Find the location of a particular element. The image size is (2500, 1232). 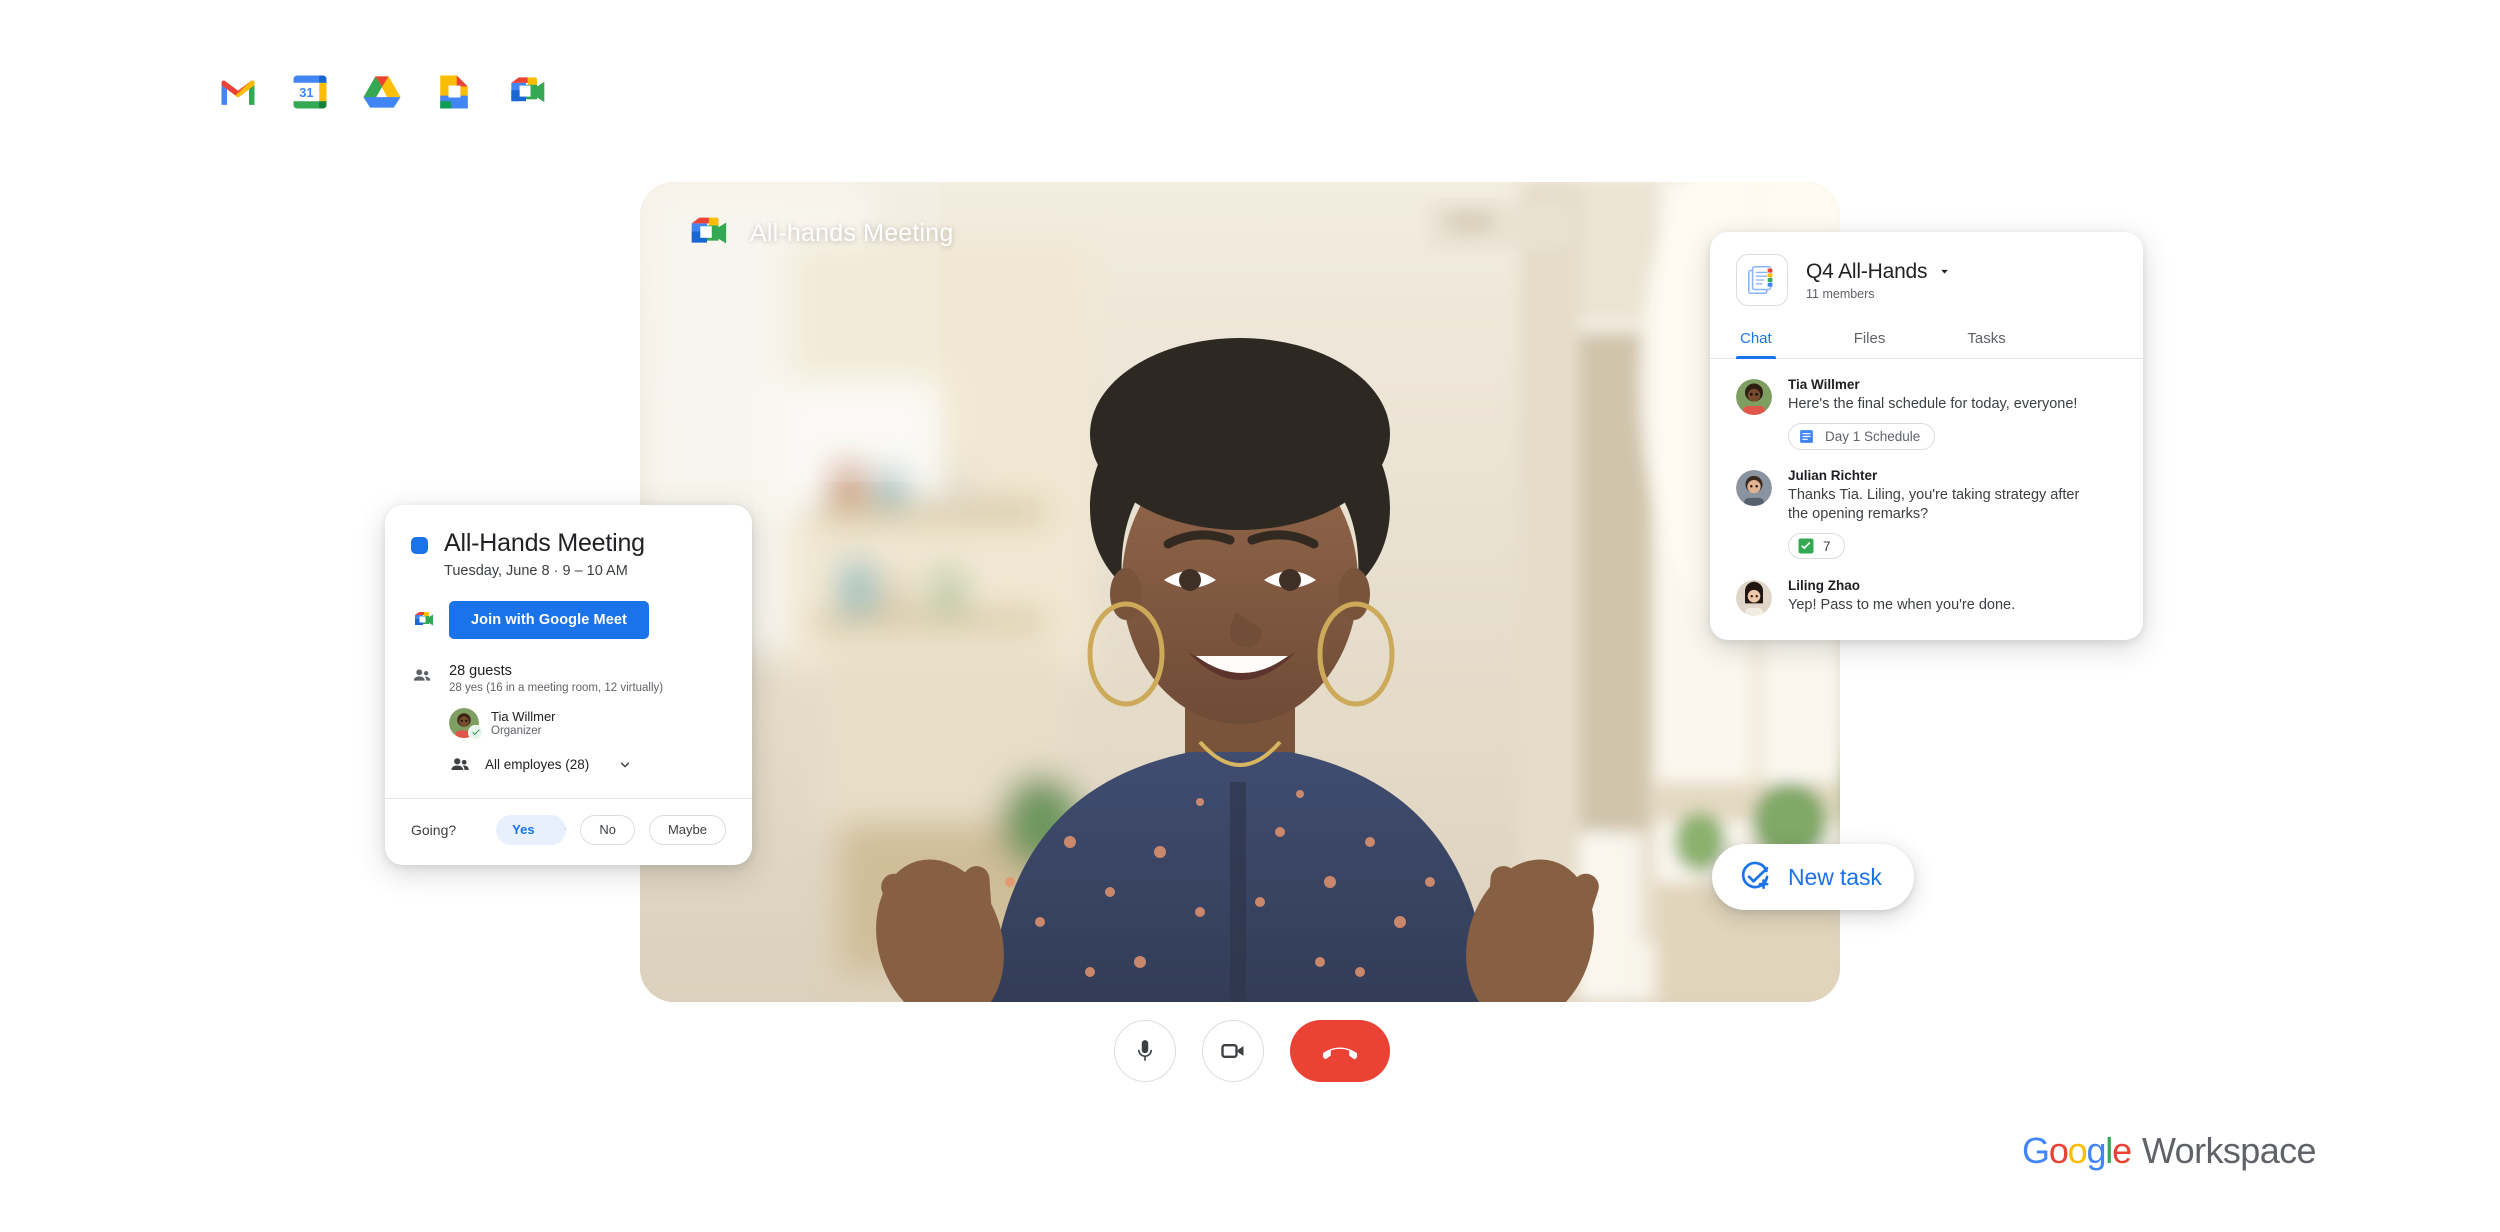

meet-title-overlay: All-hands Meeting is located at coordinates (819, 233).